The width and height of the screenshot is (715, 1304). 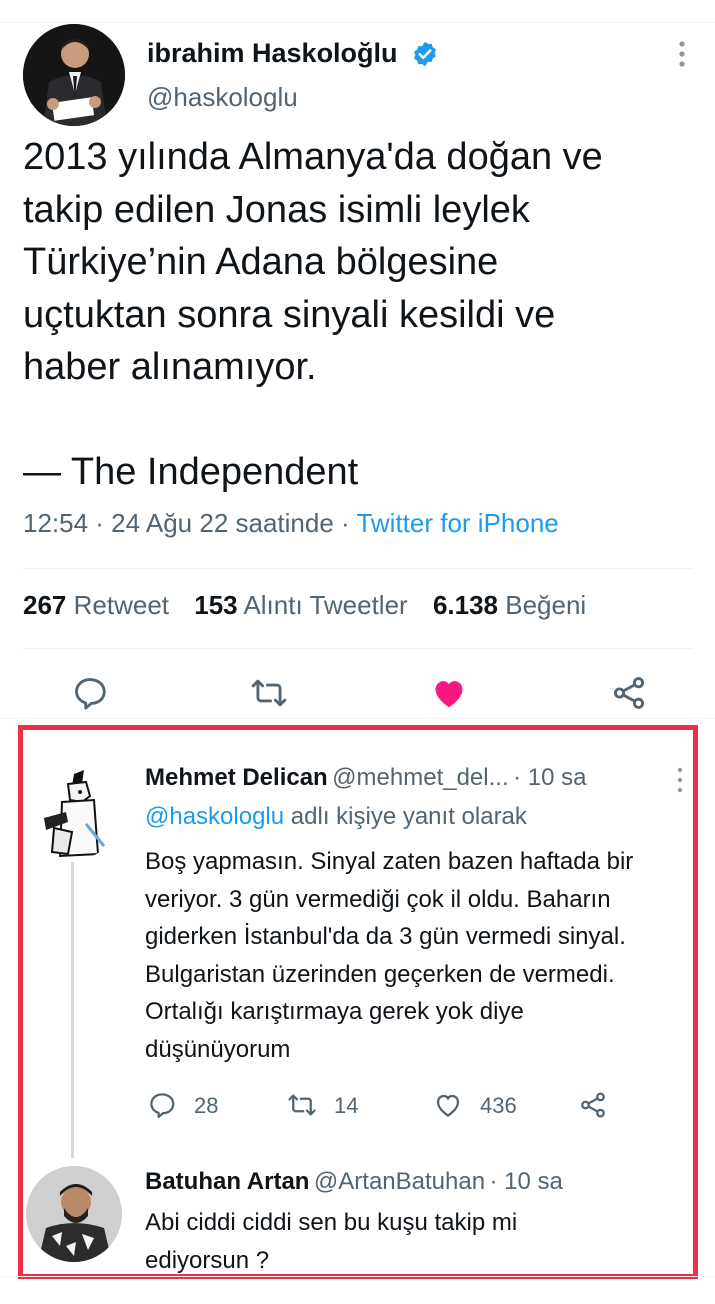 What do you see at coordinates (189, 523) in the screenshot?
I see `tweet-timestamp: 12:54 · 24 Ağu 22 saatinde ·` at bounding box center [189, 523].